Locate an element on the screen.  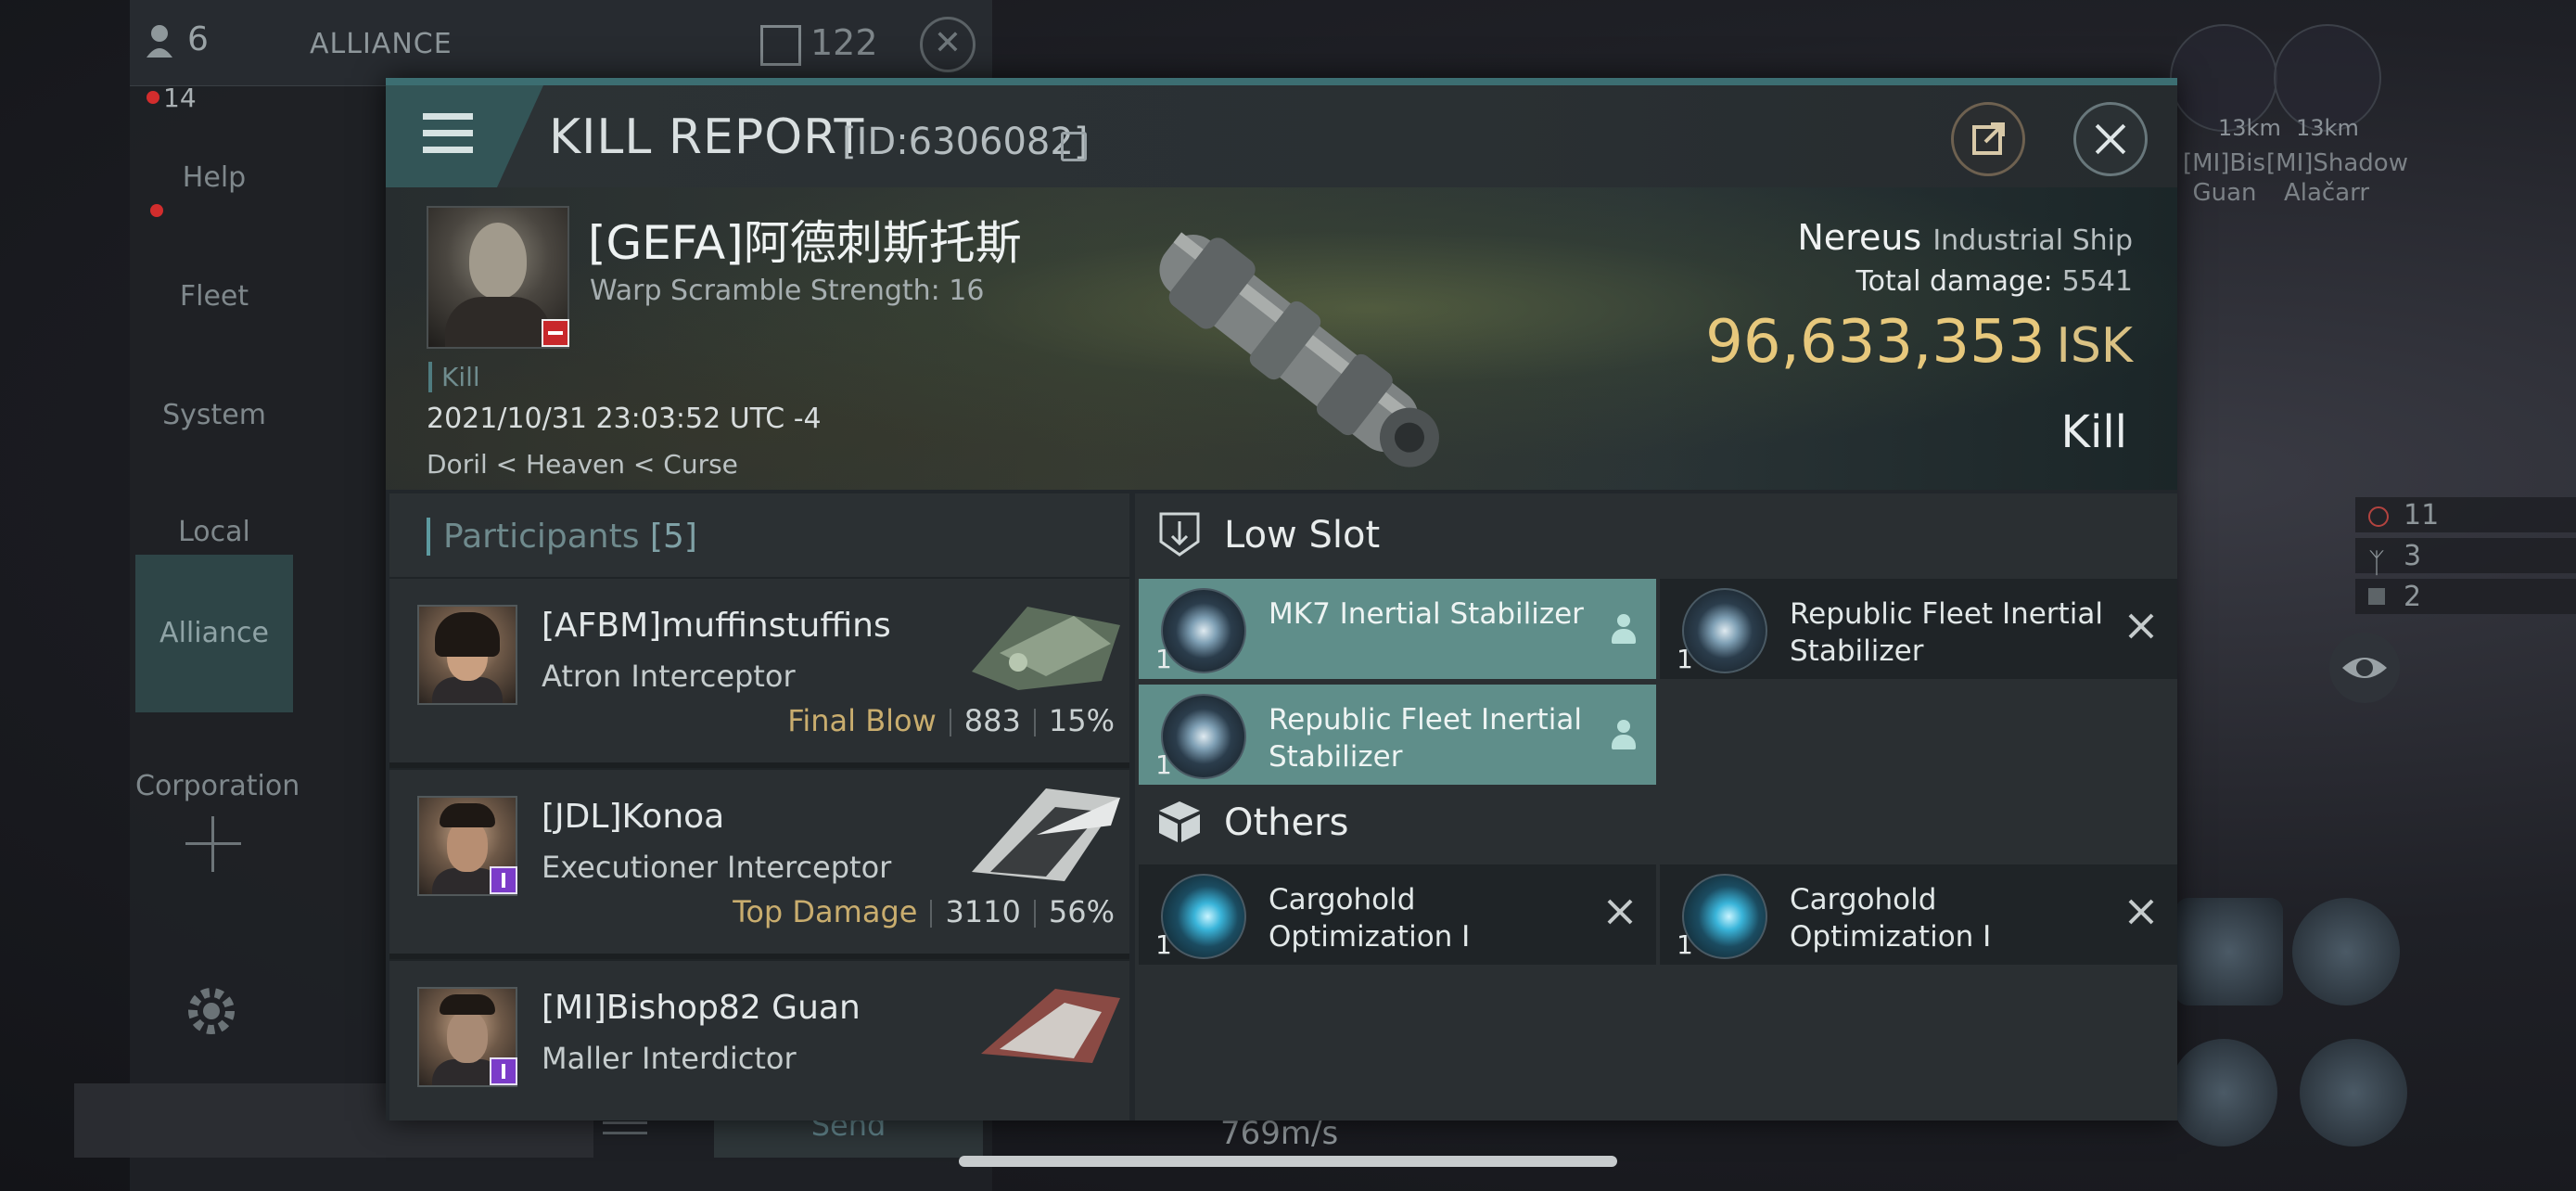
others-label: Others is located at coordinates (1286, 822).